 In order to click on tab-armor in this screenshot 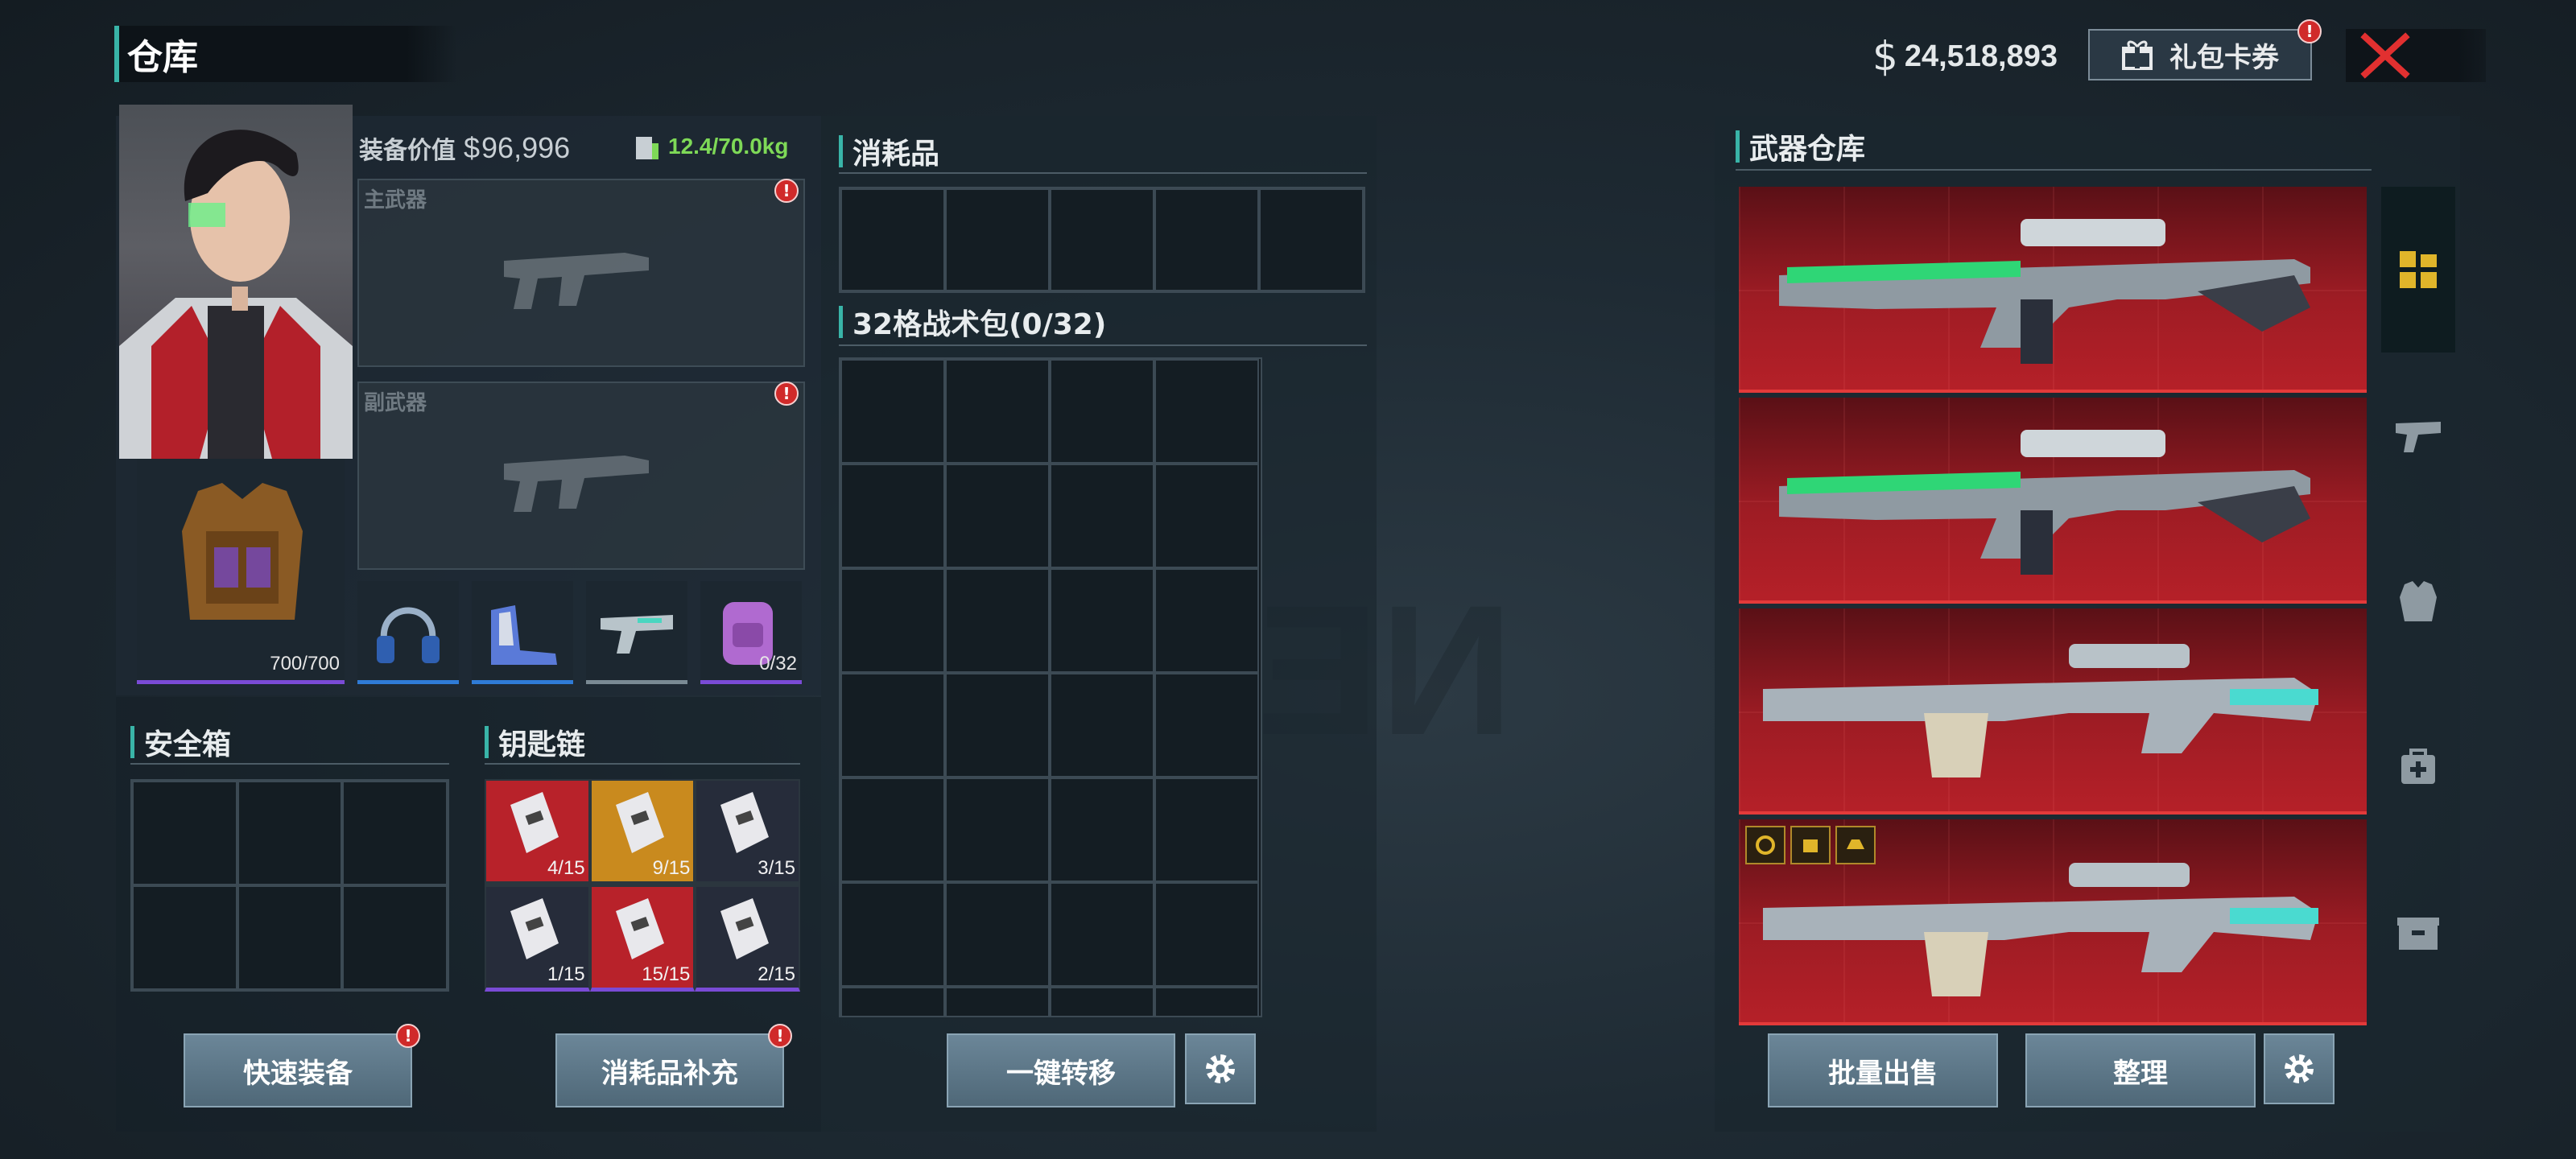, I will do `click(2418, 601)`.